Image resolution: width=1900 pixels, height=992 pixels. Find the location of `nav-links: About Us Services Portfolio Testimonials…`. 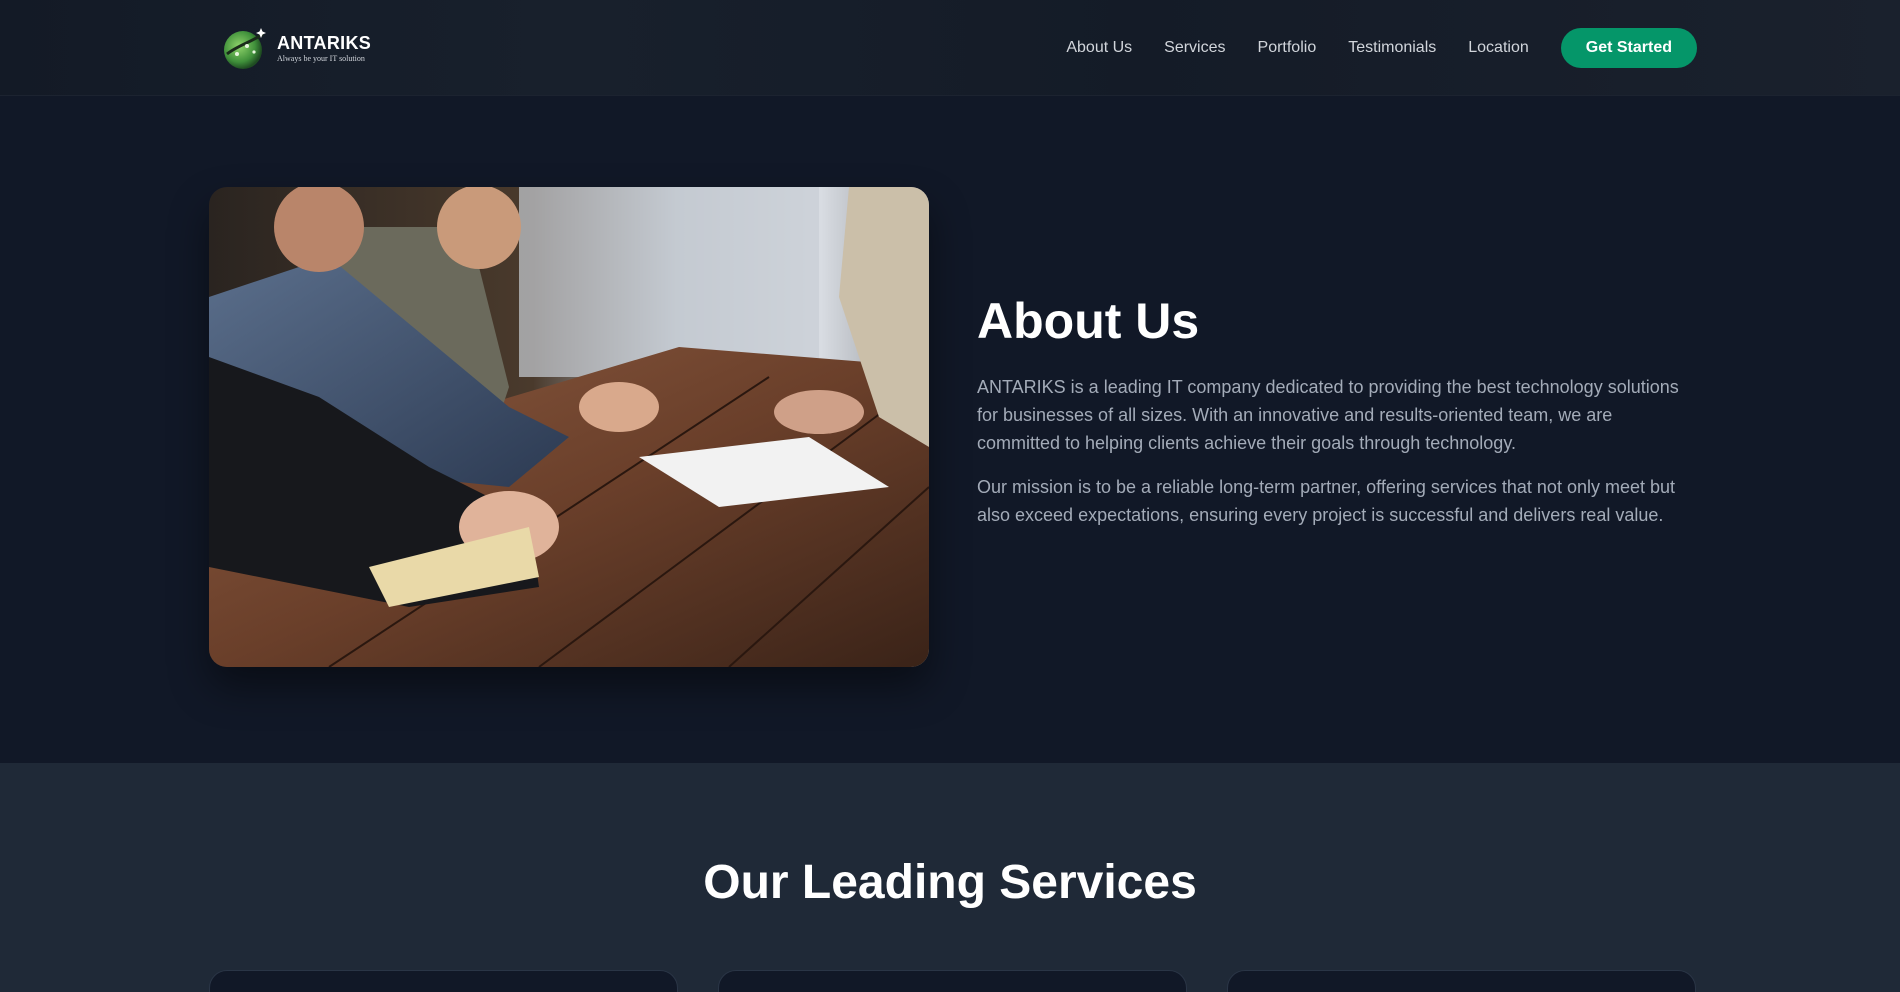

nav-links: About Us Services Portfolio Testimonials… is located at coordinates (1381, 48).